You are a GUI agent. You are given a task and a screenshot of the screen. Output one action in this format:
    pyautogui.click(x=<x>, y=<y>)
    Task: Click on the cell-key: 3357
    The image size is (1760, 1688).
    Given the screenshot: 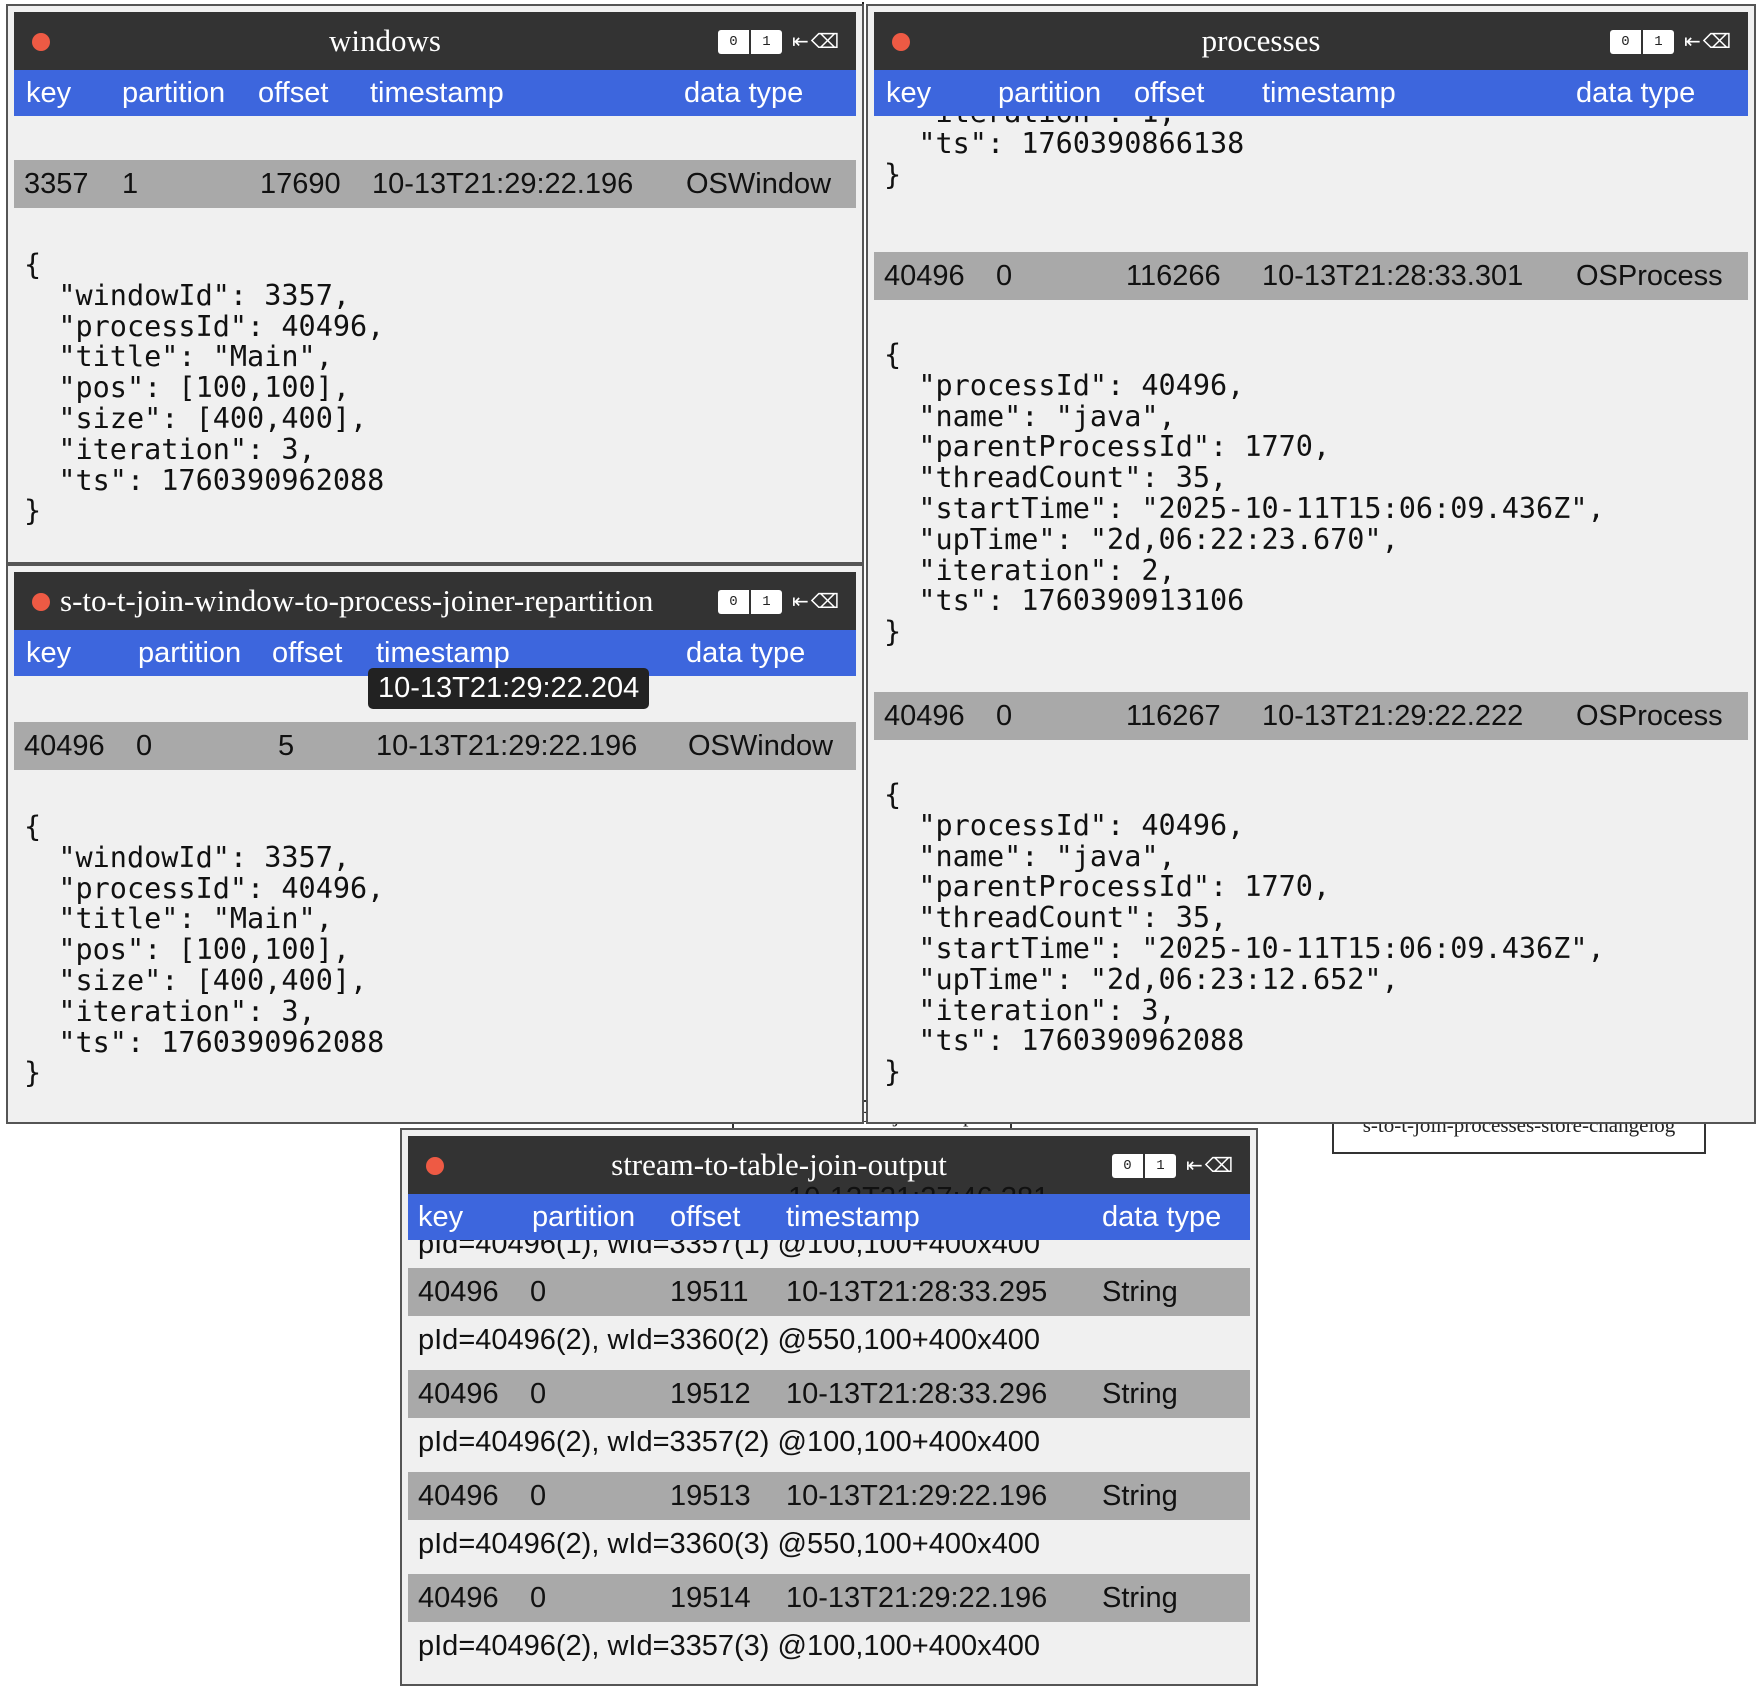 What is the action you would take?
    pyautogui.click(x=56, y=184)
    